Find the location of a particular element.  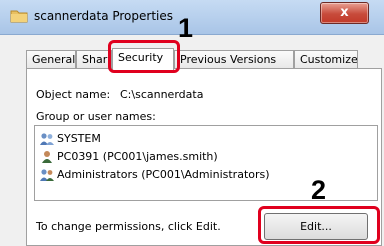

user-name-james-smith: PC0391 (PC001\james.smith) is located at coordinates (137, 156).